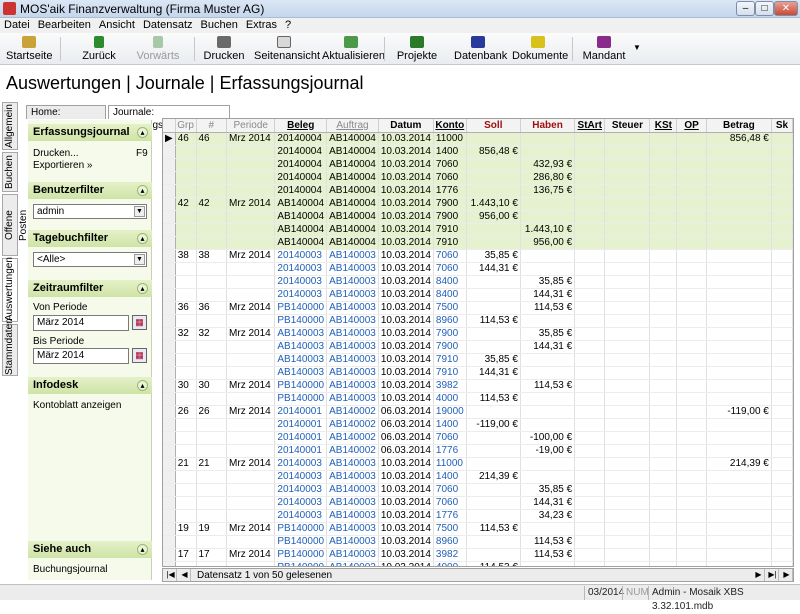 The height and width of the screenshot is (614, 800). What do you see at coordinates (478, 295) in the screenshot?
I see `table-row: 20140003 AB140003 10.03.2014 8400 144,31 €` at bounding box center [478, 295].